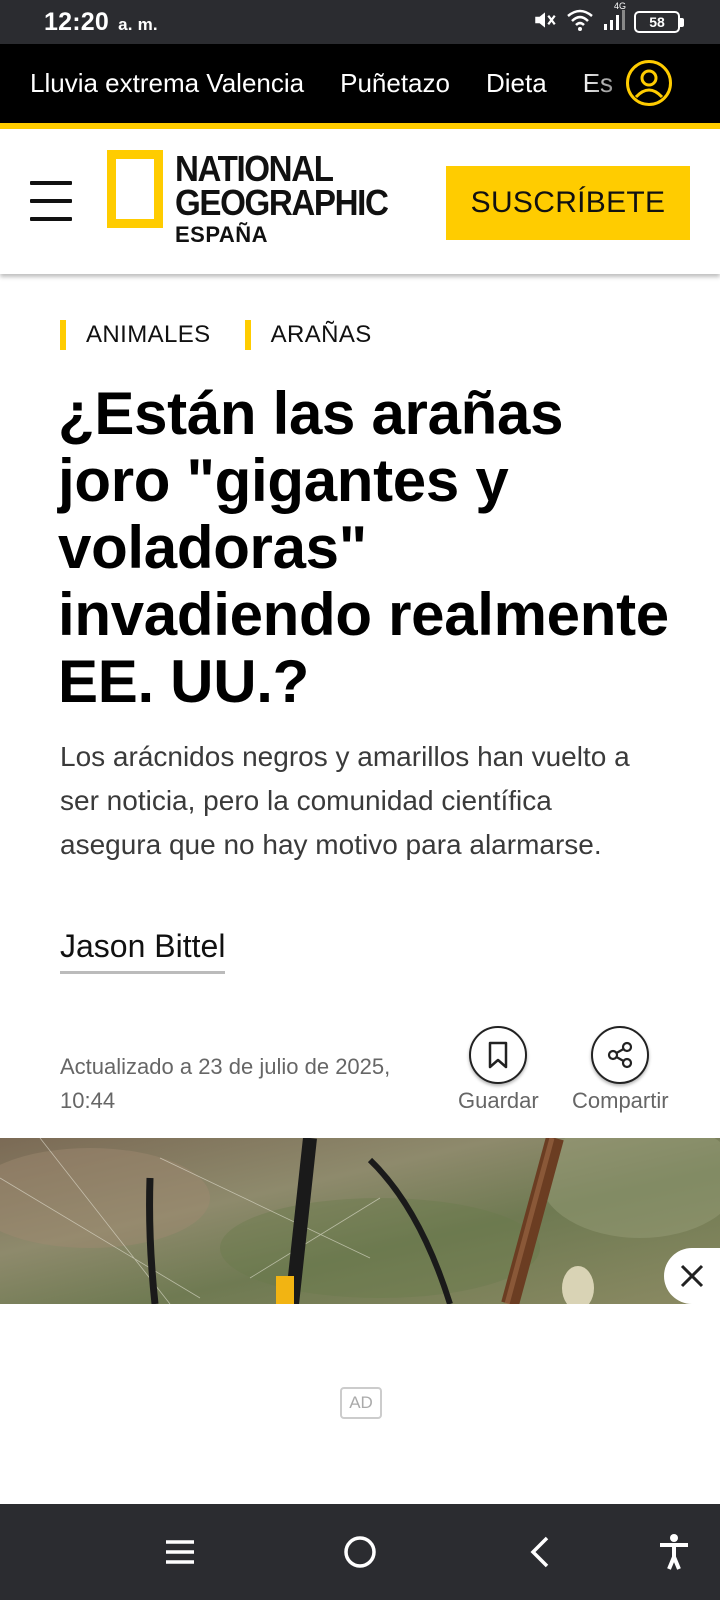 This screenshot has height=1600, width=720. Describe the element at coordinates (540, 1552) in the screenshot. I see `back-icon` at that location.